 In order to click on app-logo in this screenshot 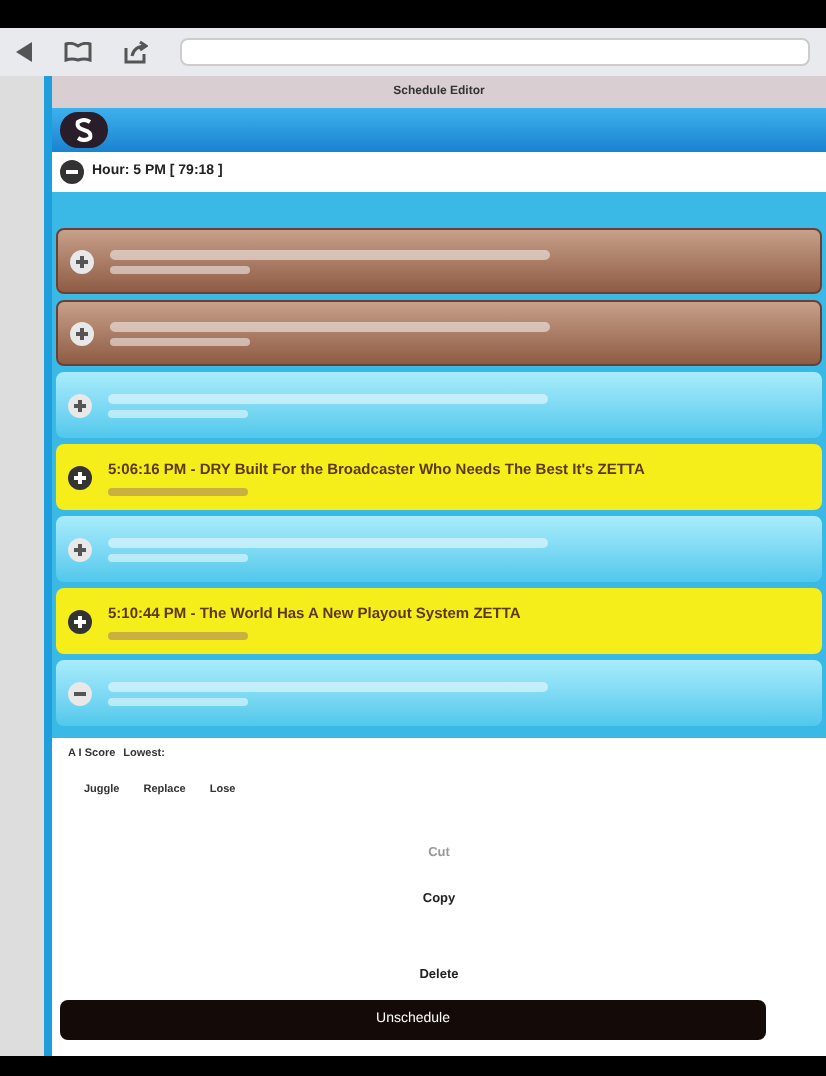, I will do `click(84, 130)`.